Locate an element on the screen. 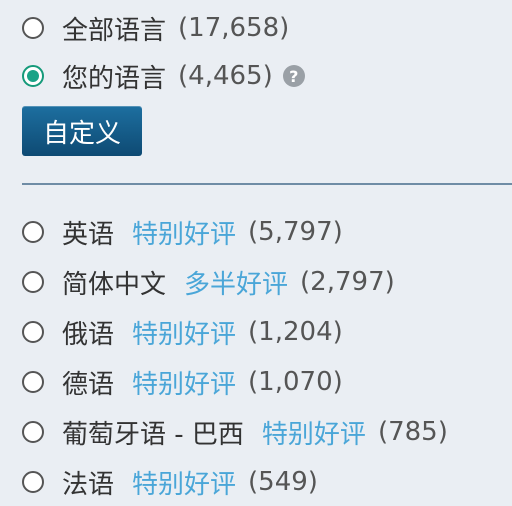 The height and width of the screenshot is (506, 512). language-row: 葡萄牙语 - 巴西 特别好评 (785) is located at coordinates (235, 432).